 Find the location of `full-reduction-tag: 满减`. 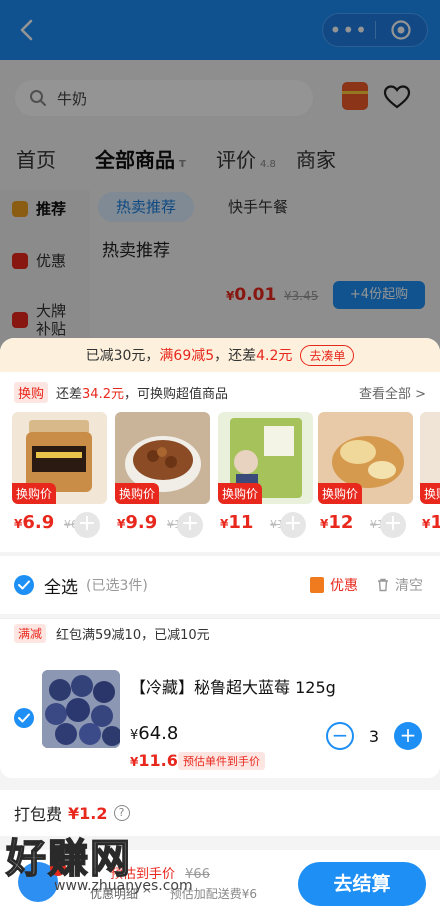

full-reduction-tag: 满减 is located at coordinates (30, 633).